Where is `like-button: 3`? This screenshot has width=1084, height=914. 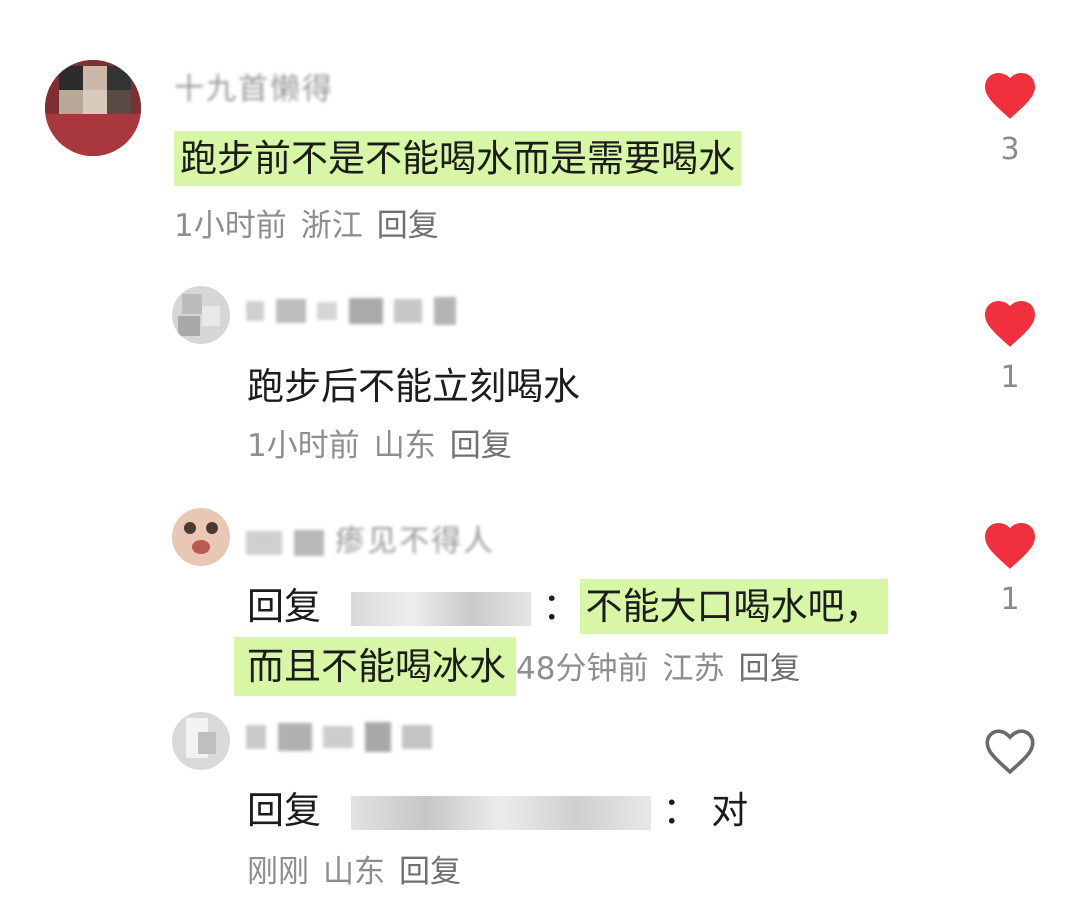 like-button: 3 is located at coordinates (1010, 118).